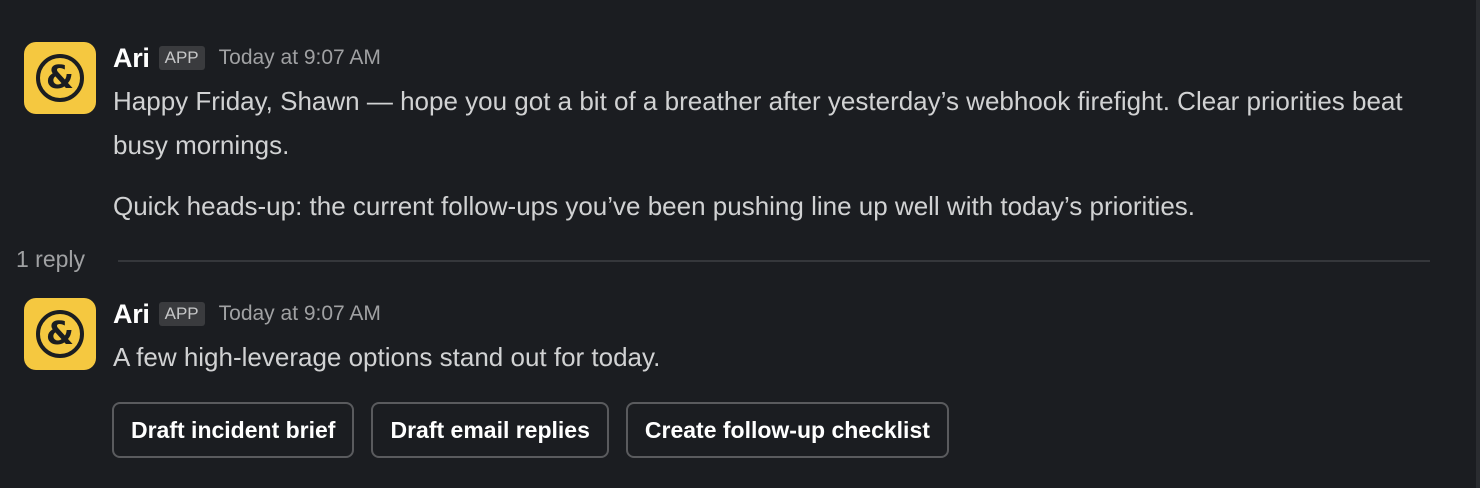  I want to click on create-follow-up-checklist-button: Create follow-up checklist, so click(787, 430).